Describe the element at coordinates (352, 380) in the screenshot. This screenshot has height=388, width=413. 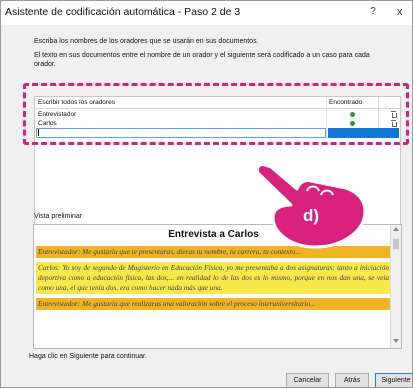
I see `back-button: Atrás` at that location.